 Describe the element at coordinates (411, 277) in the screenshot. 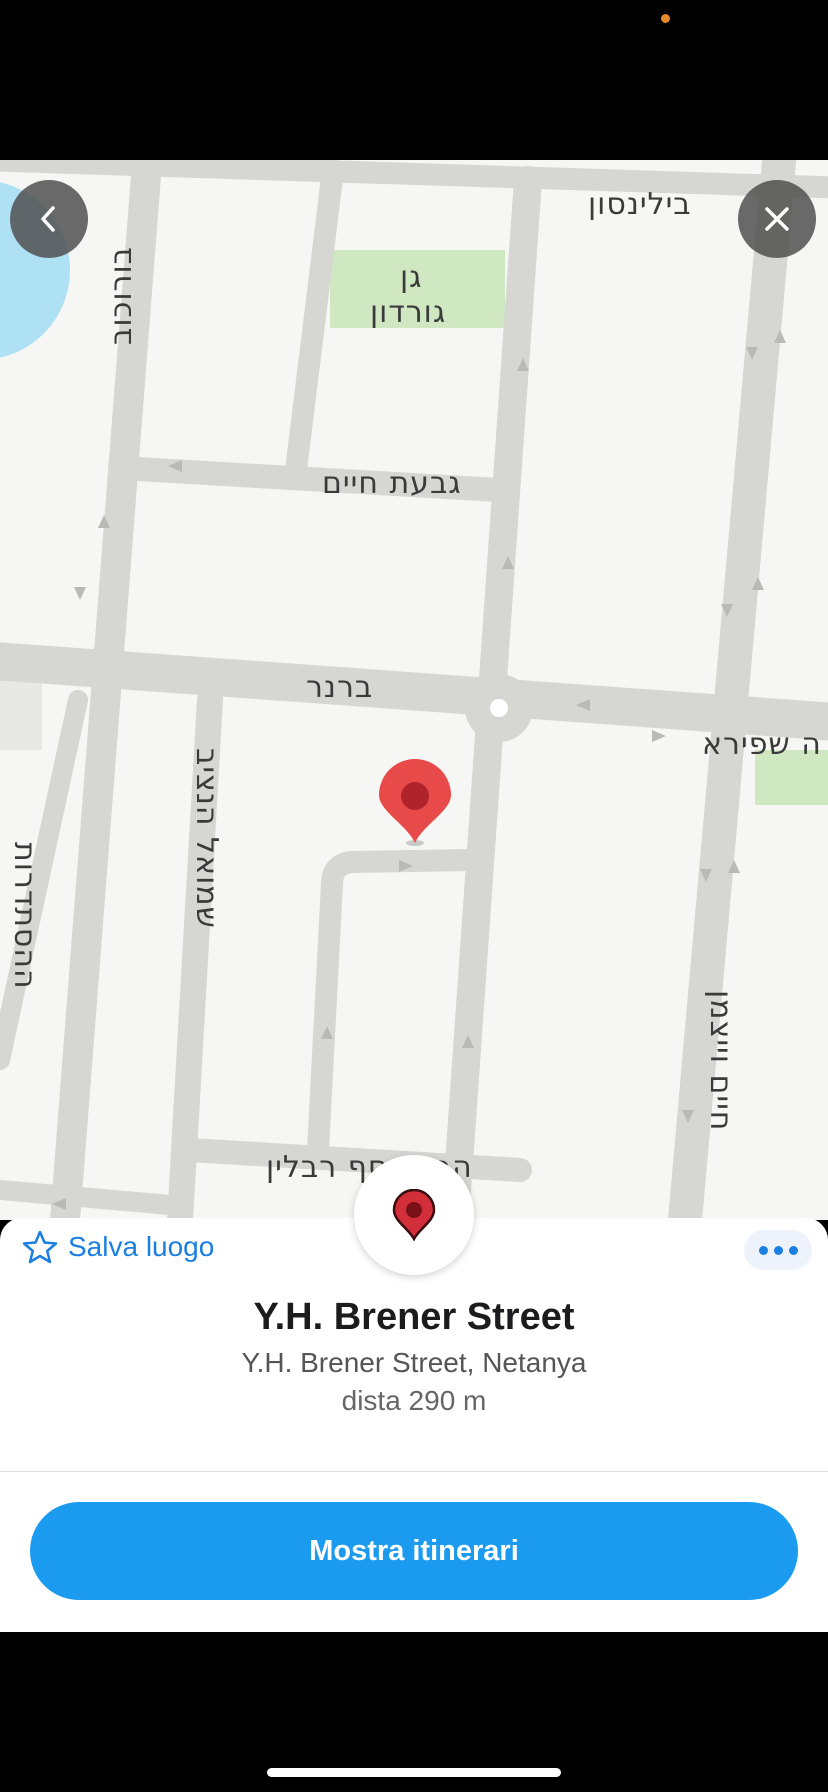

I see `park-label-line1: גן` at that location.